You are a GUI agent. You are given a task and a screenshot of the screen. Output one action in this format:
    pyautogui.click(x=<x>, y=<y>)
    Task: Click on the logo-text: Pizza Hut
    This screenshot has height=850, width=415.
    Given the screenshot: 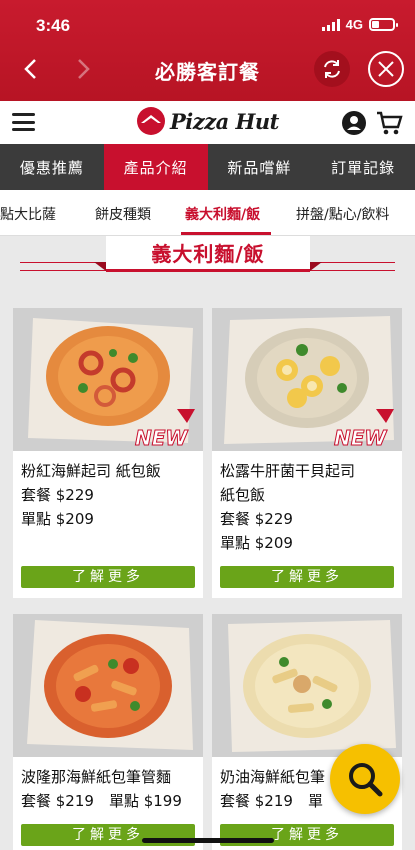 What is the action you would take?
    pyautogui.click(x=224, y=121)
    